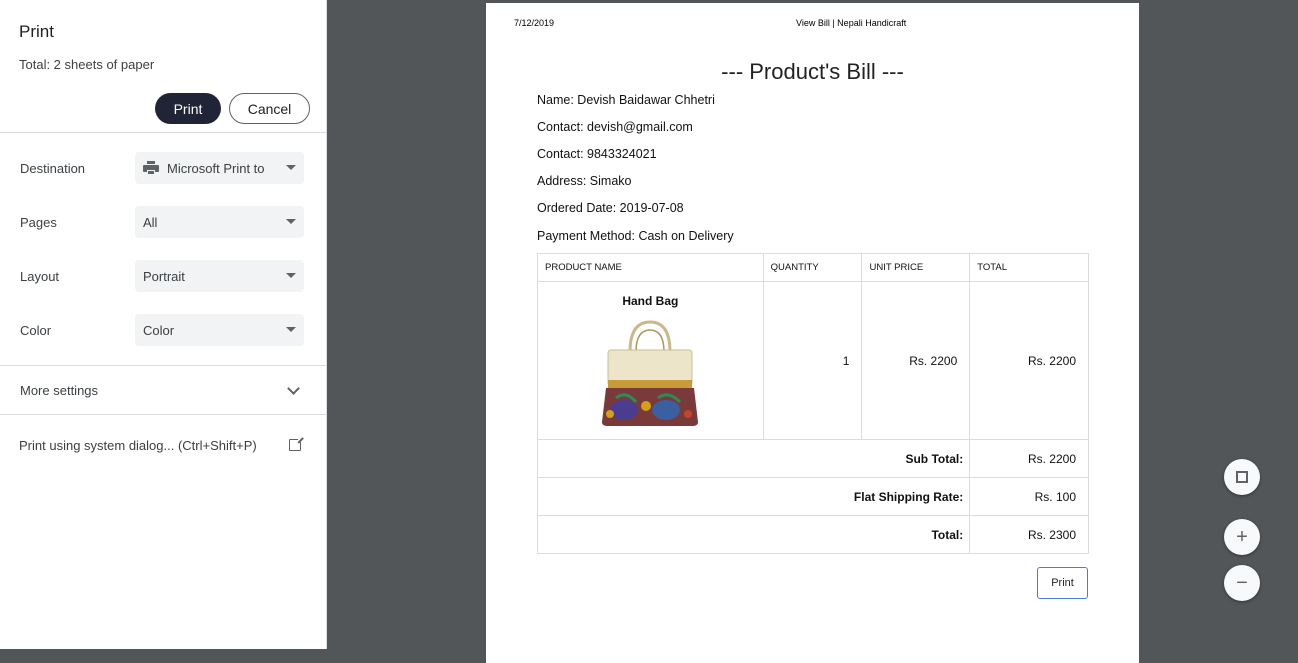 Image resolution: width=1298 pixels, height=663 pixels. I want to click on shipping-row: Flat Shipping Rate: Rs. 100, so click(812, 496).